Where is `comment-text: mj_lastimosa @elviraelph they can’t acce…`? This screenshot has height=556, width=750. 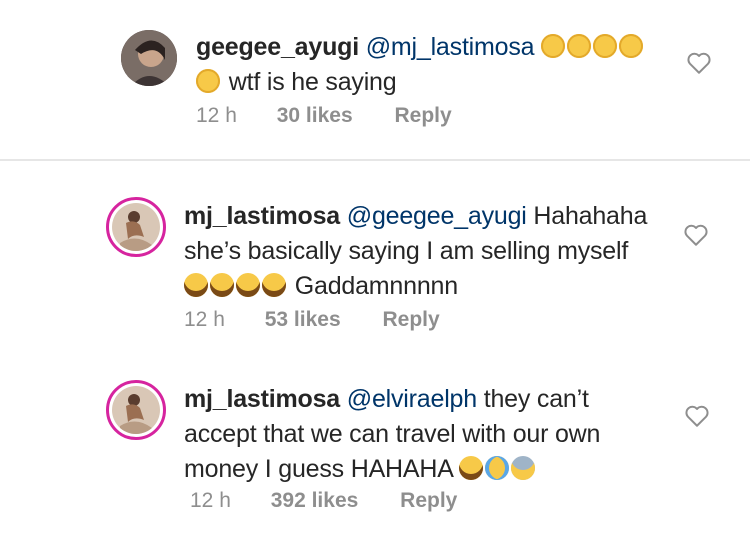
comment-text: mj_lastimosa @elviraelph they can’t acce… is located at coordinates (392, 434).